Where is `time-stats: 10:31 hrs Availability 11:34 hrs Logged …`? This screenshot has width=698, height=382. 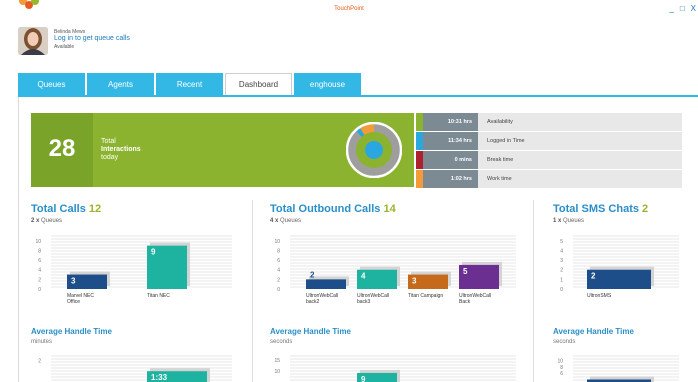 time-stats: 10:31 hrs Availability 11:34 hrs Logged … is located at coordinates (549, 151).